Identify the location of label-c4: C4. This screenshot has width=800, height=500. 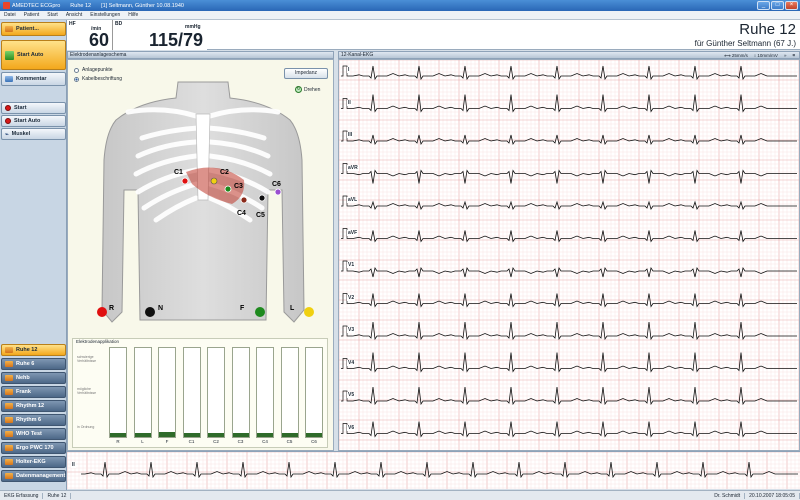
(241, 213).